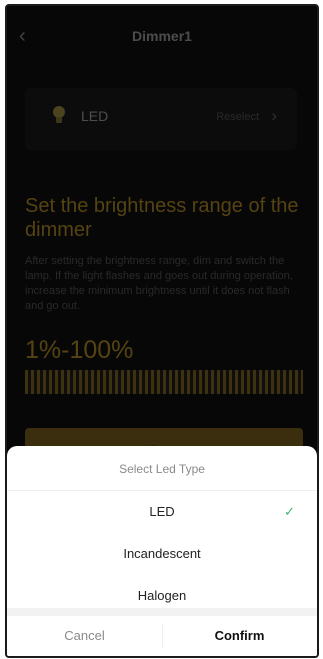  Describe the element at coordinates (289, 511) in the screenshot. I see `checkmark-icon: ✓` at that location.